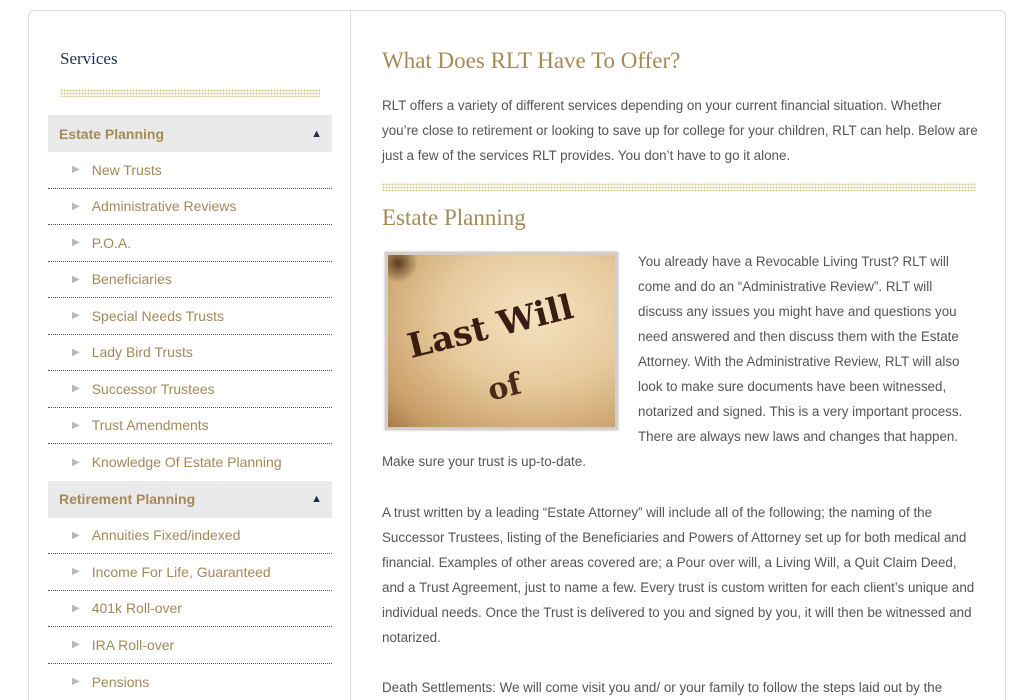 The height and width of the screenshot is (700, 1034). What do you see at coordinates (127, 499) in the screenshot?
I see `accordion-header-label: Retirement Planning` at bounding box center [127, 499].